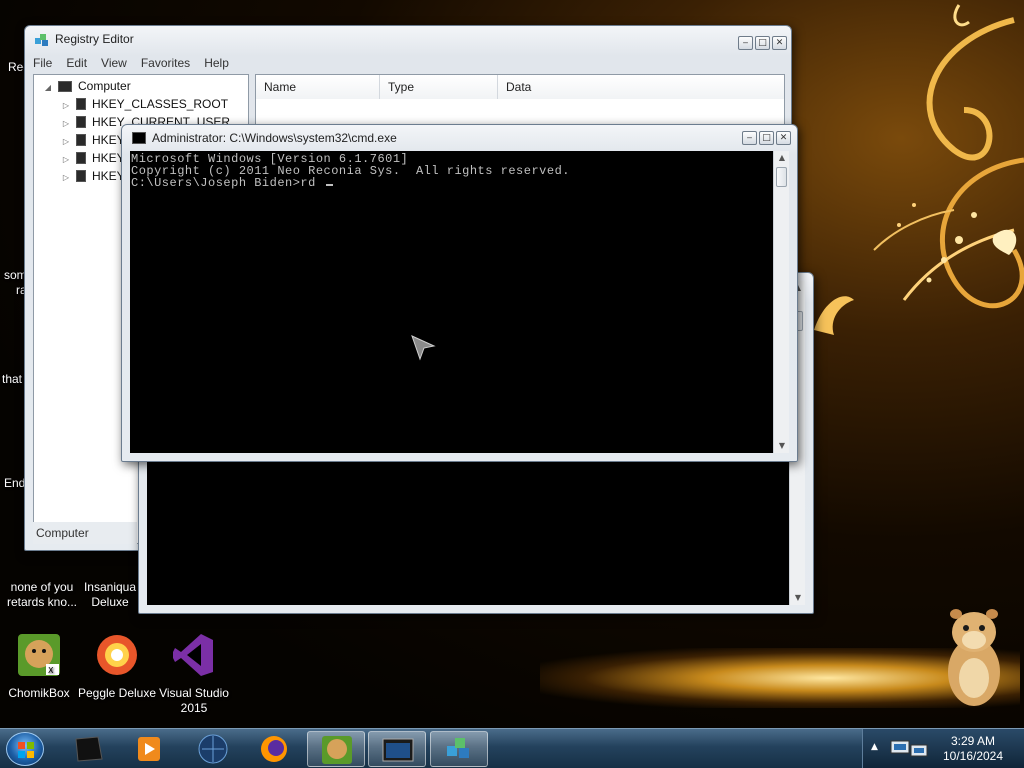 The height and width of the screenshot is (768, 1024). Describe the element at coordinates (51, 670) in the screenshot. I see `svg-text: X` at that location.